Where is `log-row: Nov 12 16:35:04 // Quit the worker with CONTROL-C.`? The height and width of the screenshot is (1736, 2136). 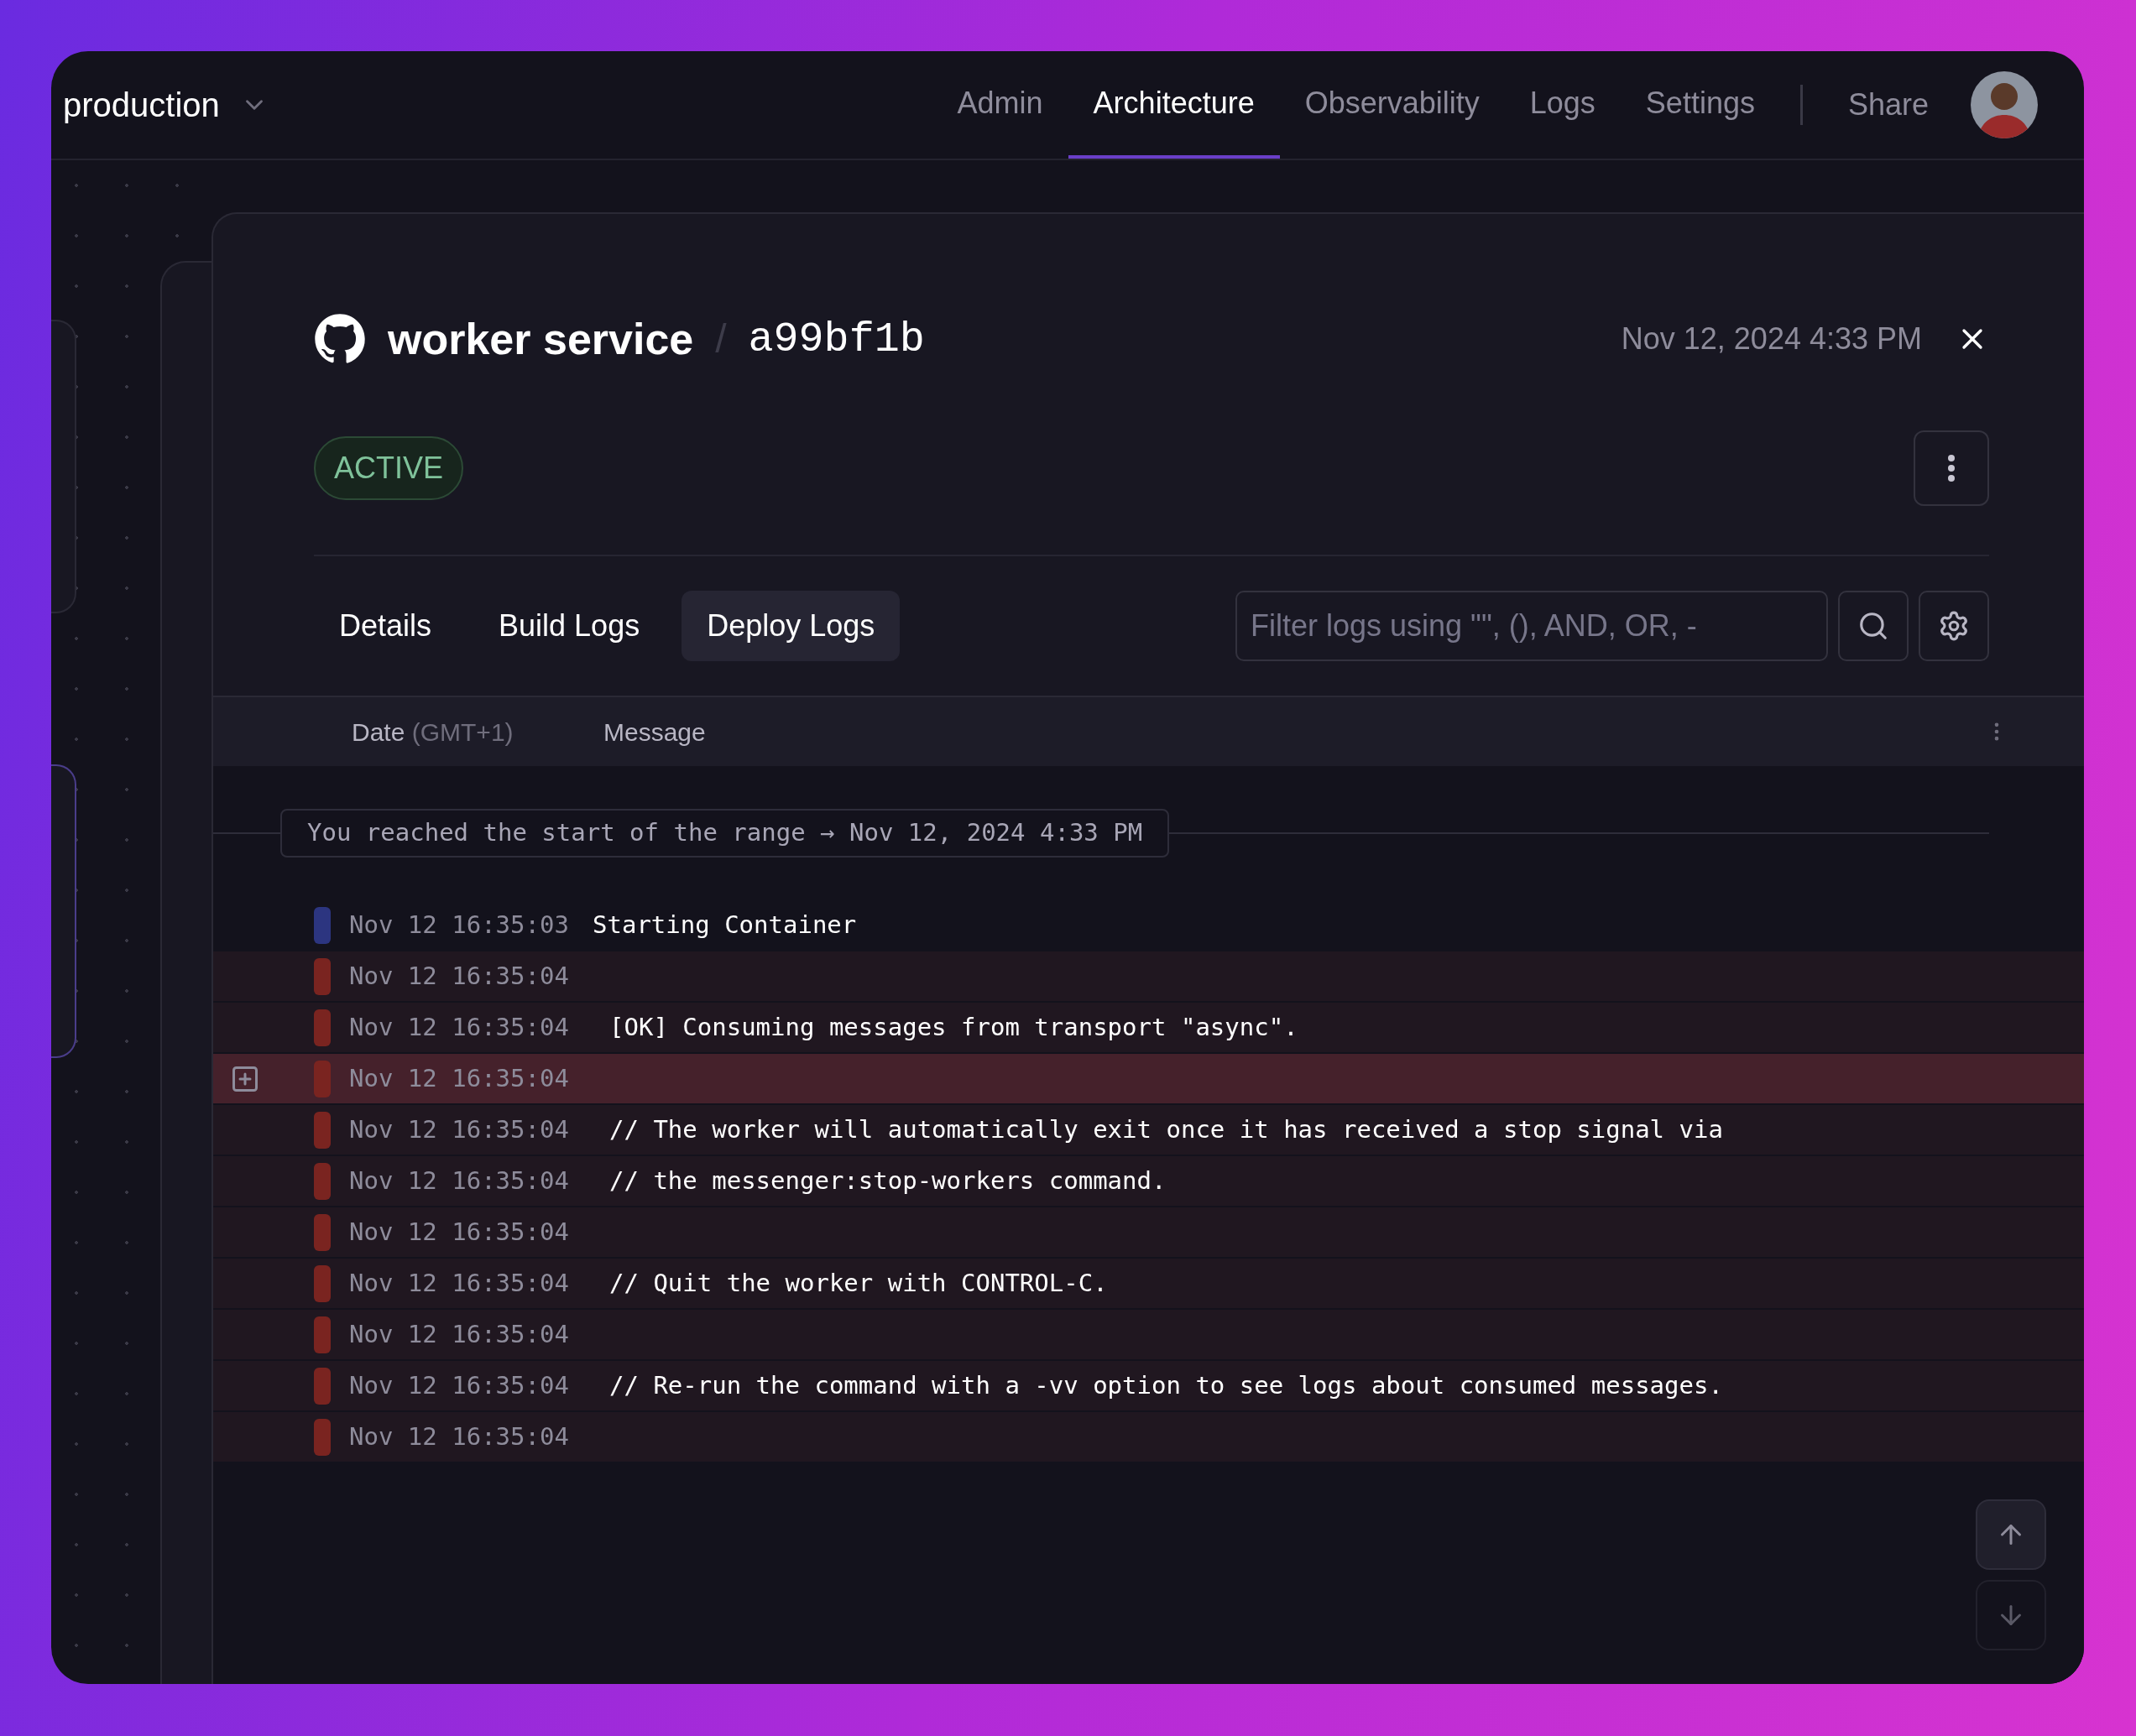
log-row: Nov 12 16:35:04 // Quit the worker with CONTROL-C. is located at coordinates (1148, 1285).